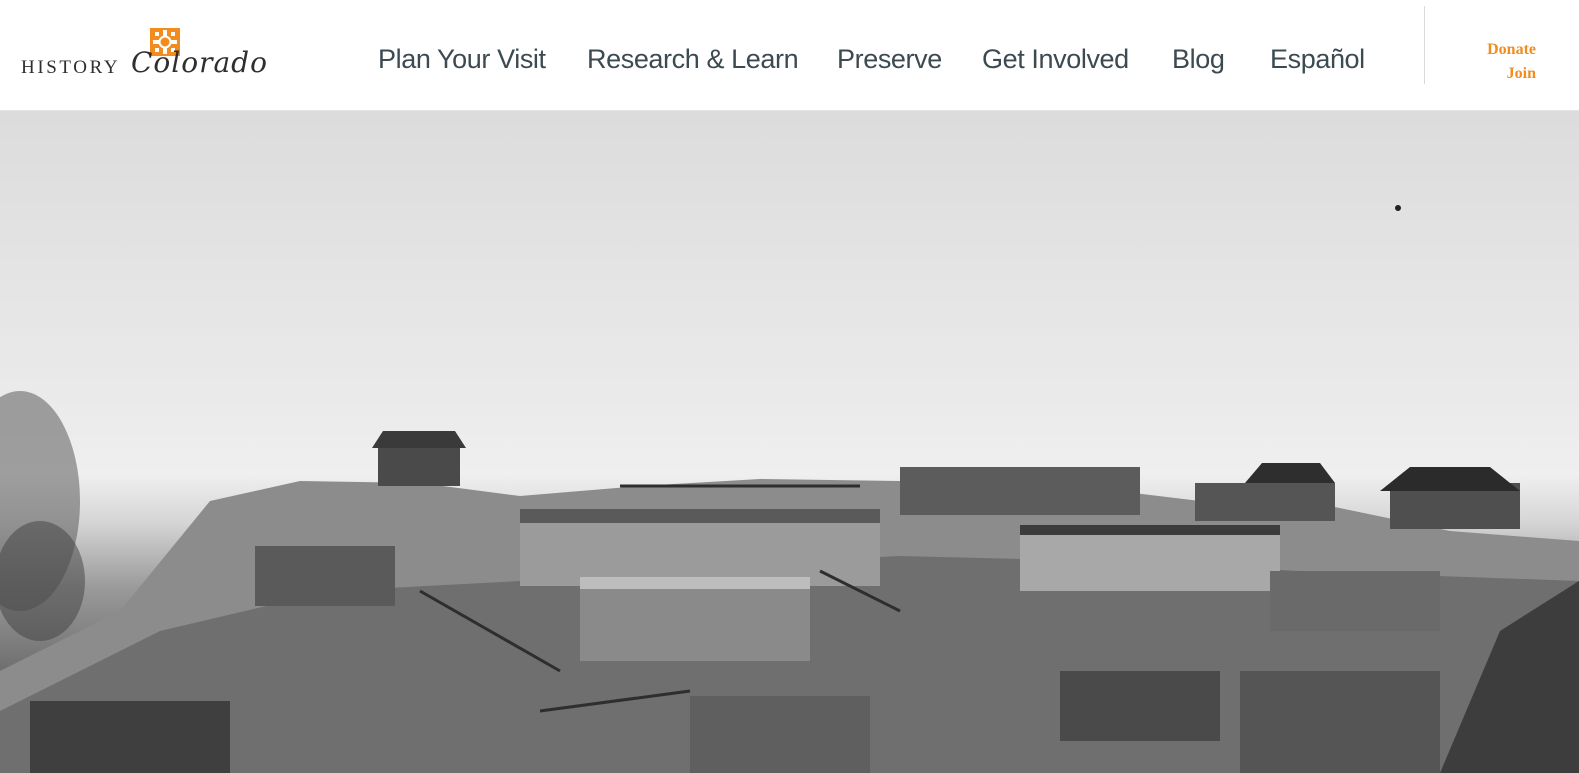 The width and height of the screenshot is (1579, 773). Describe the element at coordinates (1511, 50) in the screenshot. I see `donate-link: Donate` at that location.